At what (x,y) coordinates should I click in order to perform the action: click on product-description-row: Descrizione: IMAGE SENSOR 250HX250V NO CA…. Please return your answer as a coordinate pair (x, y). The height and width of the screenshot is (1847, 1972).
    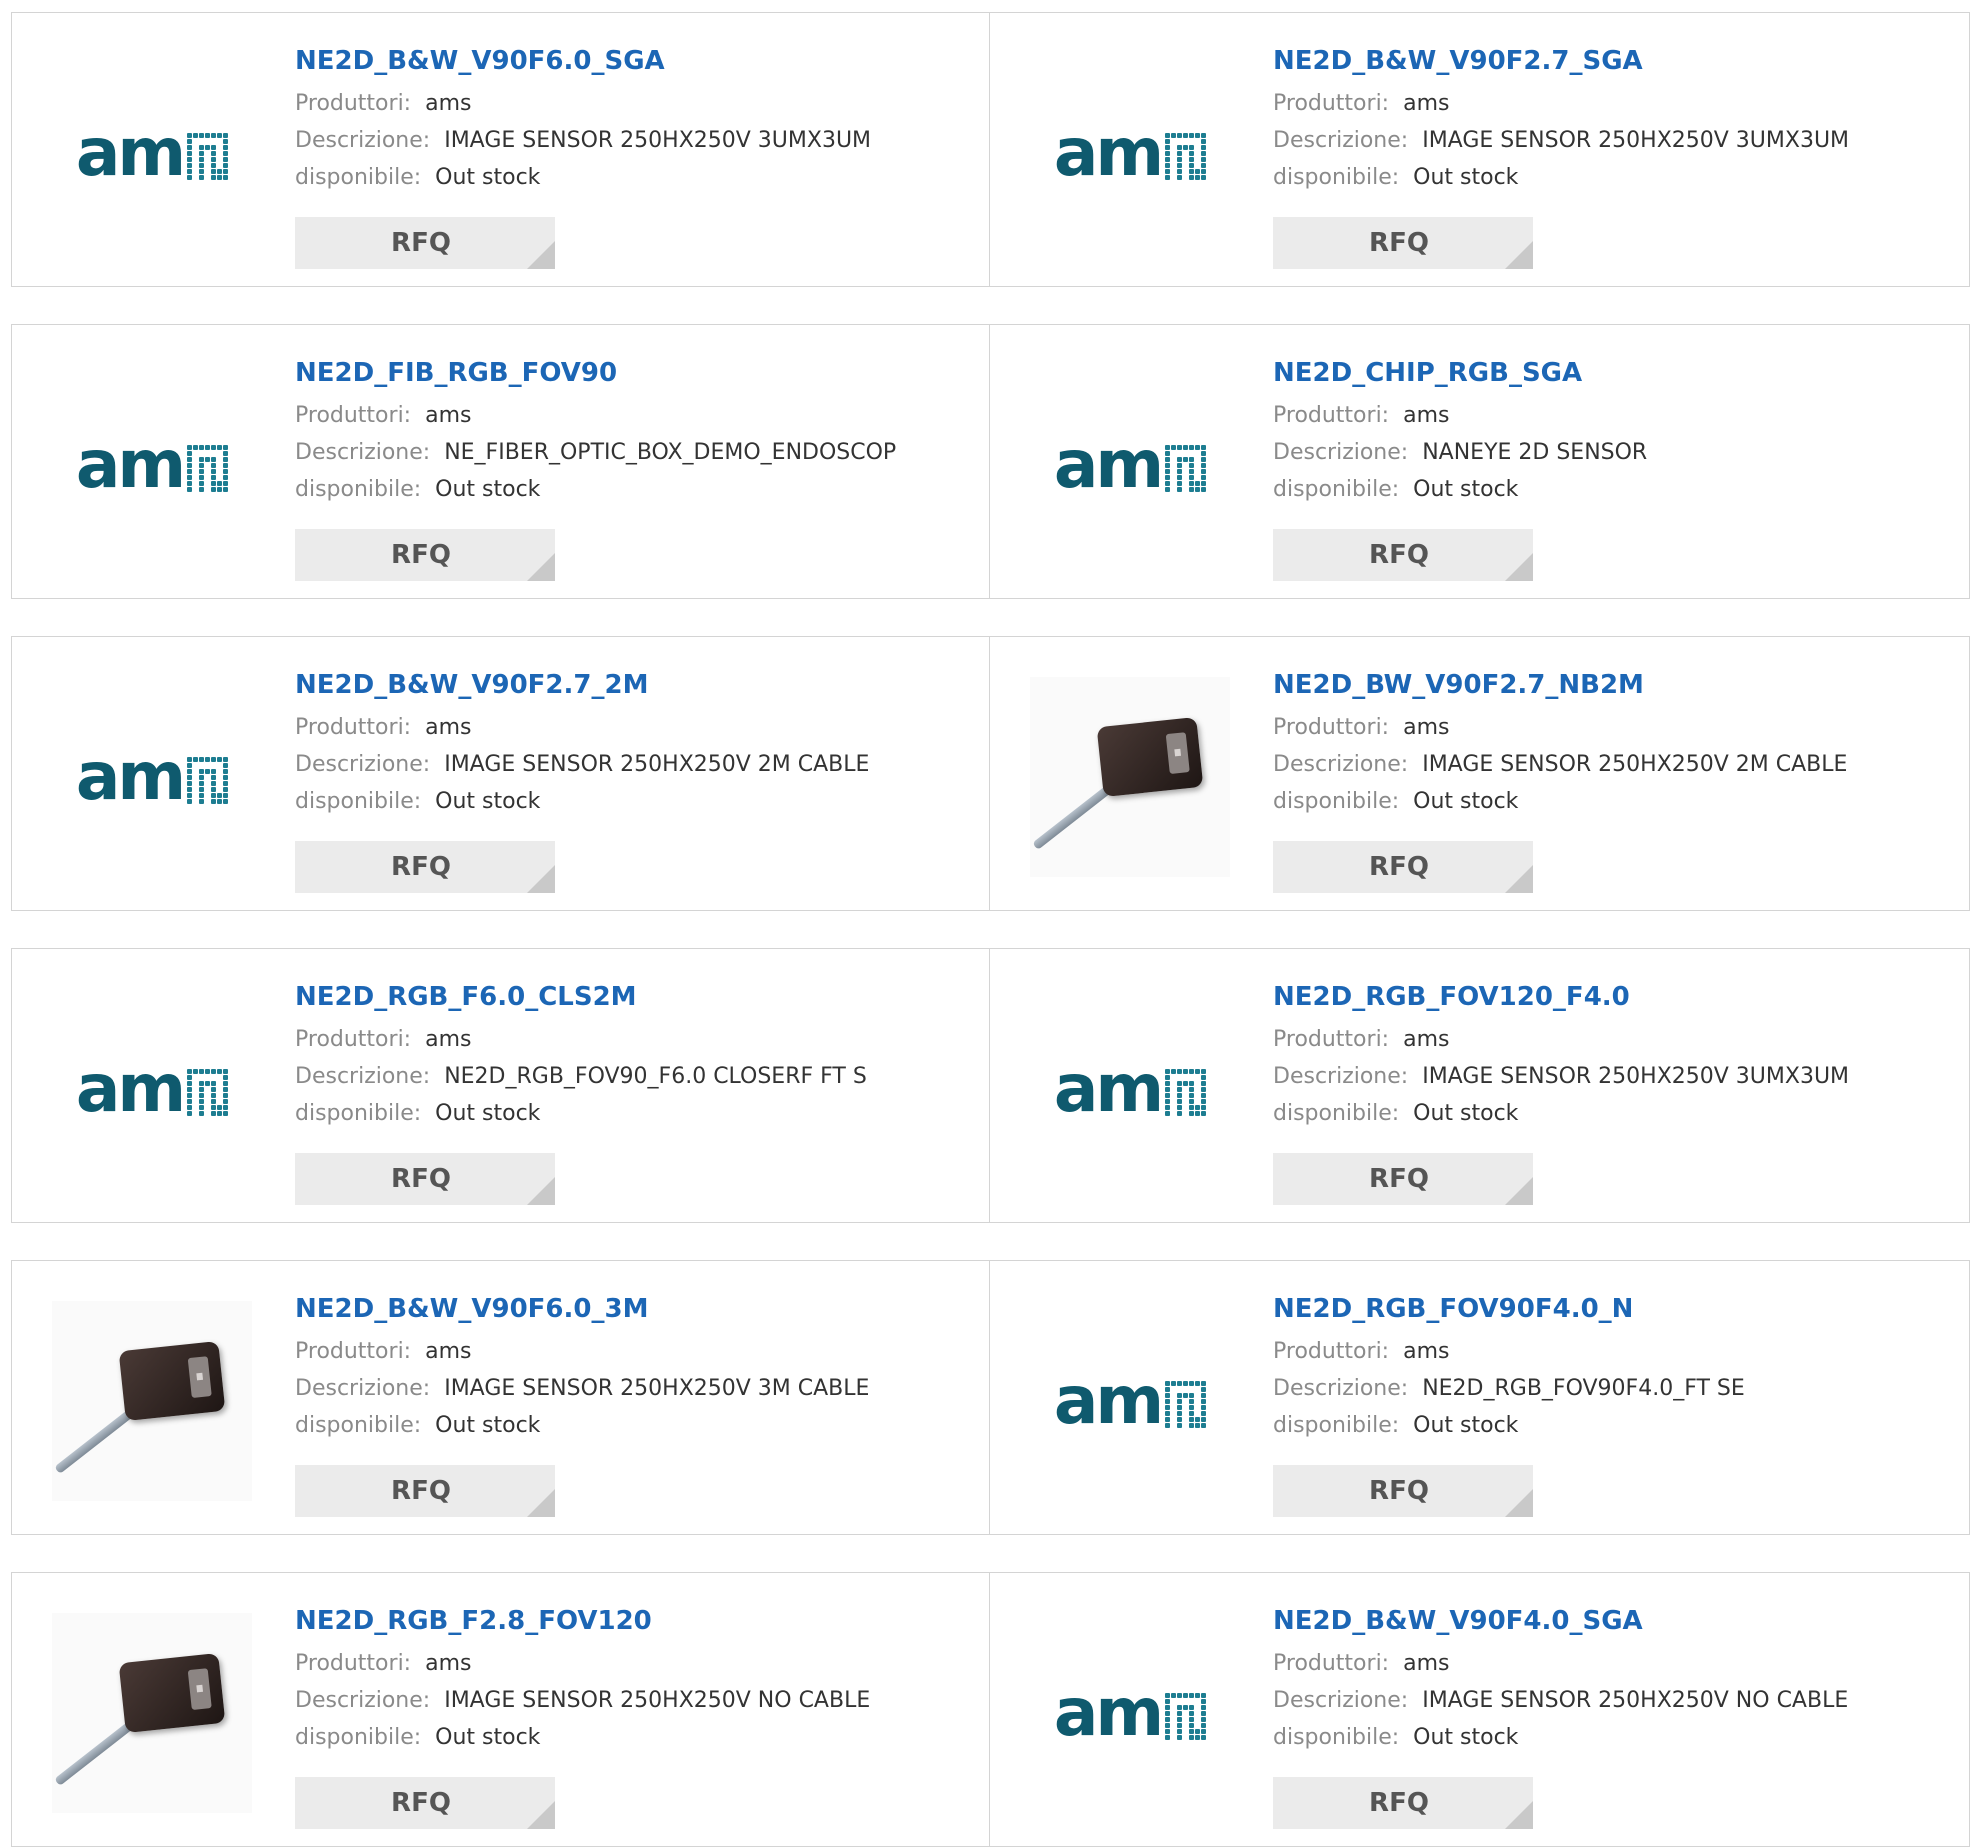
    Looking at the image, I should click on (1611, 1700).